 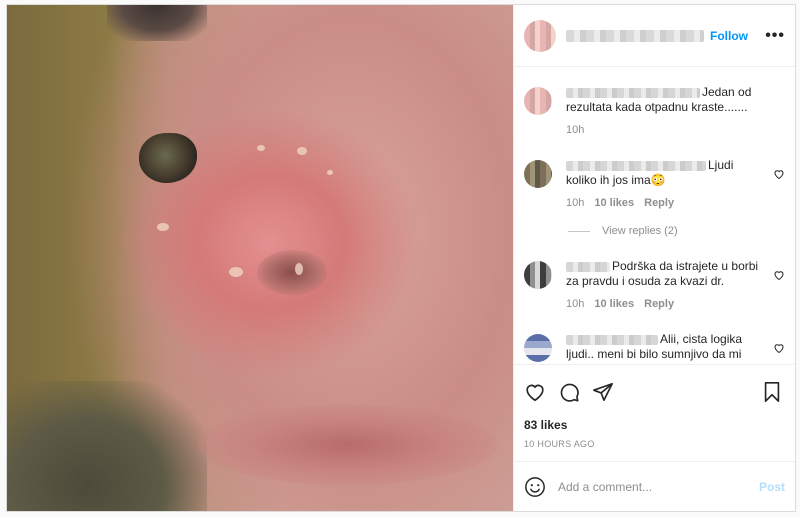 What do you see at coordinates (729, 36) in the screenshot?
I see `follow-button: Follow` at bounding box center [729, 36].